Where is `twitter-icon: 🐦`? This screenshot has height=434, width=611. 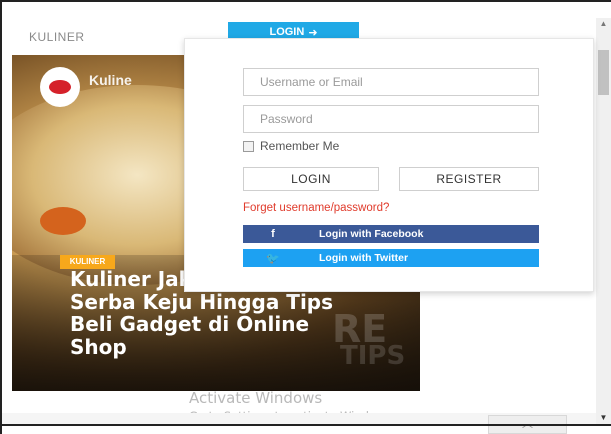
twitter-icon: 🐦 is located at coordinates (273, 258).